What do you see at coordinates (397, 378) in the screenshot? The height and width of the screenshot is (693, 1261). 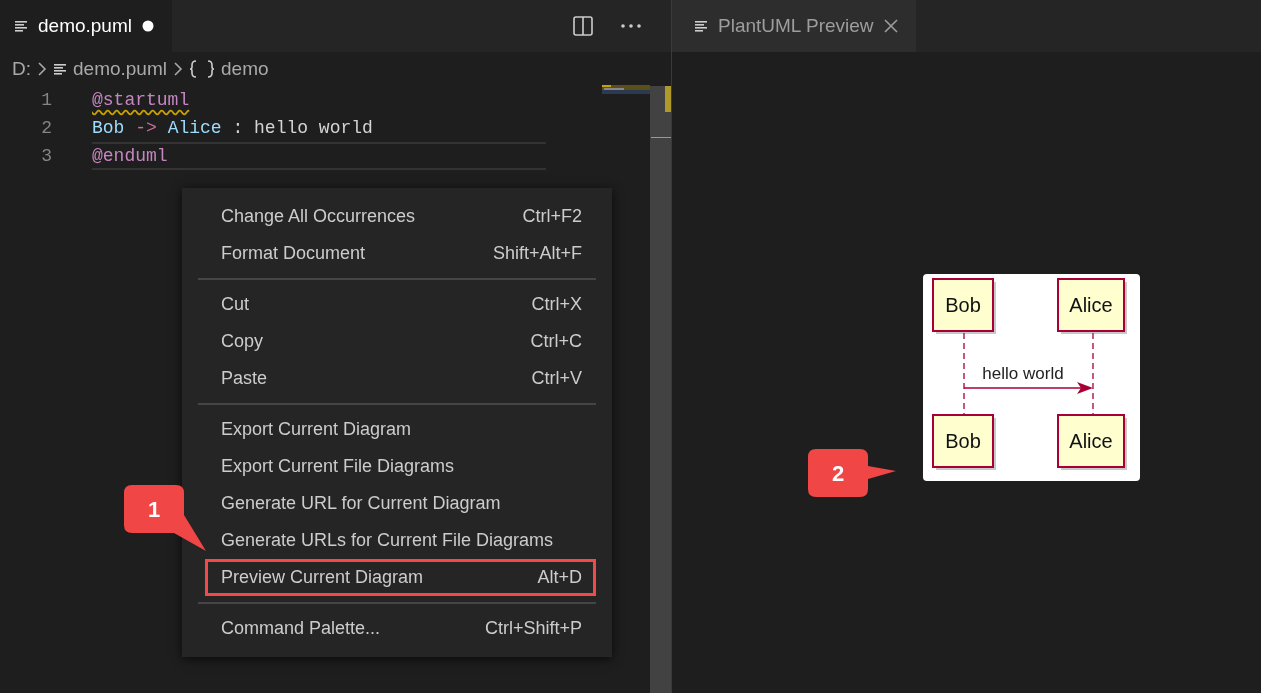 I see `menu-item: Paste Ctrl+V` at bounding box center [397, 378].